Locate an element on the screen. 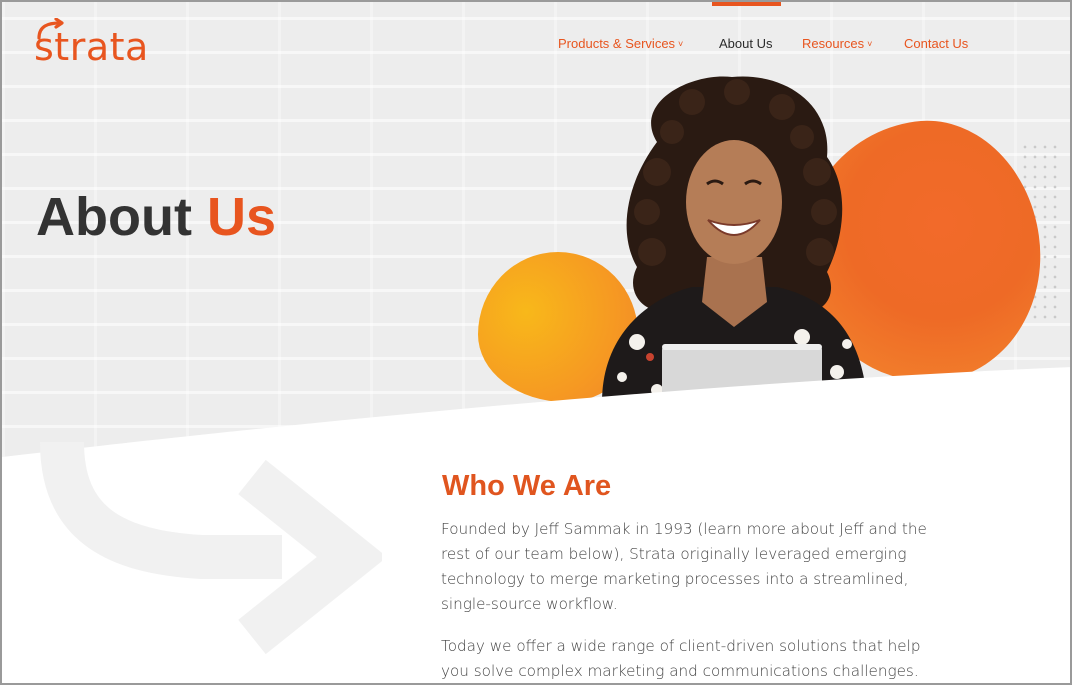 The width and height of the screenshot is (1072, 685). nav-item-label: Products & Services is located at coordinates (617, 43).